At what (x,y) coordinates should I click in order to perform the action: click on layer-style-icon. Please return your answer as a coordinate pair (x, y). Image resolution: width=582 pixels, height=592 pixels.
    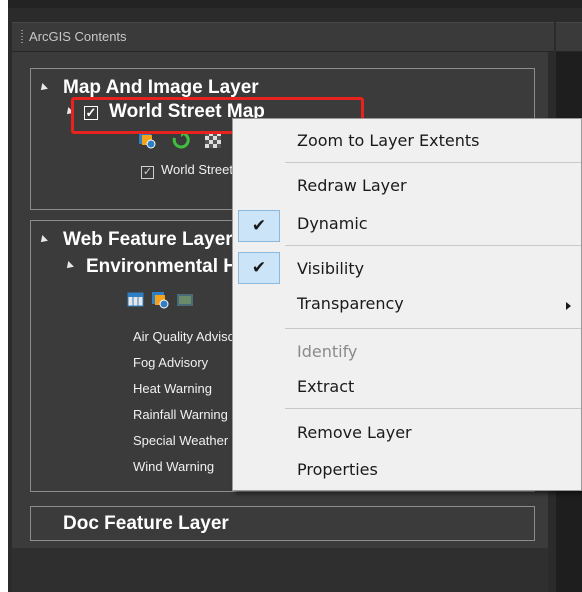
    Looking at the image, I should click on (185, 300).